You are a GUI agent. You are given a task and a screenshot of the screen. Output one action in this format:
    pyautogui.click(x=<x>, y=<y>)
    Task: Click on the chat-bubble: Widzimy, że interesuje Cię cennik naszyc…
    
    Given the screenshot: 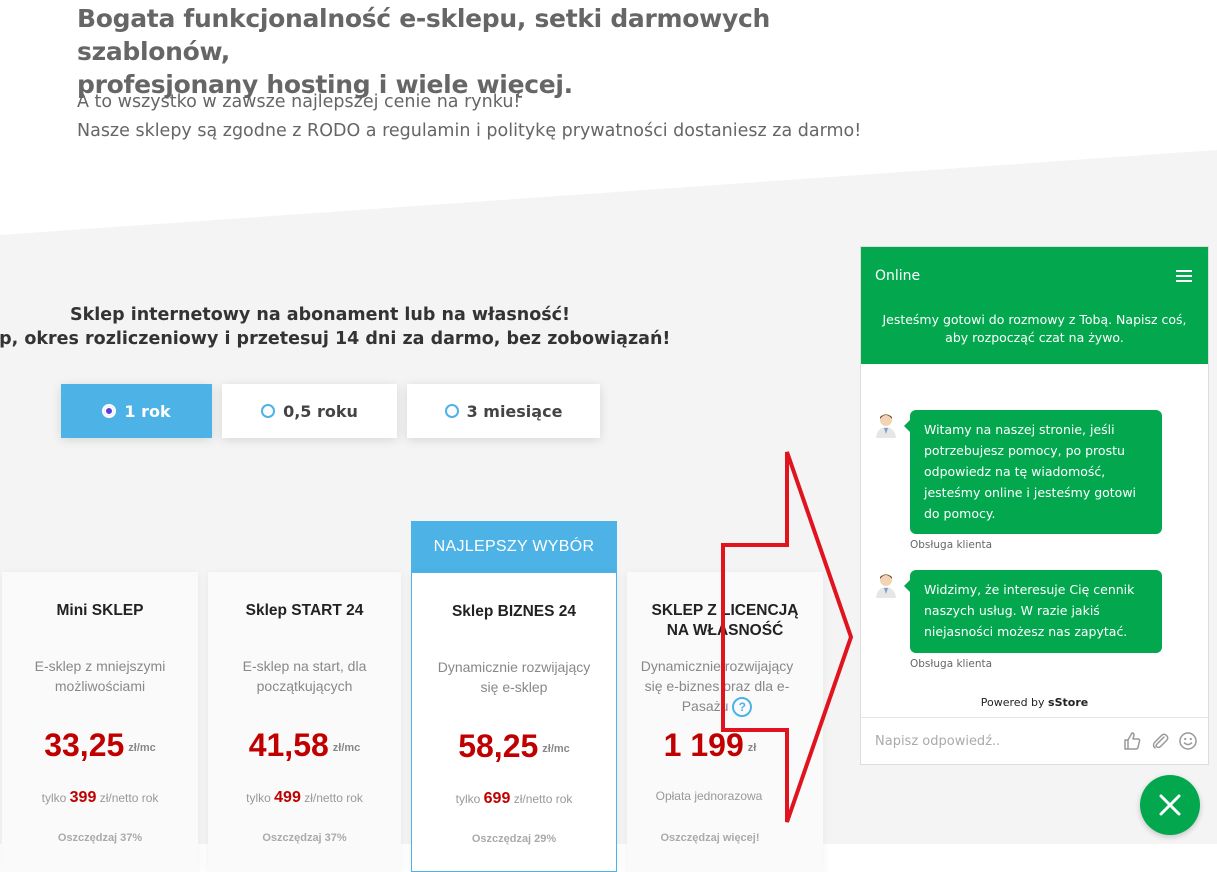 What is the action you would take?
    pyautogui.click(x=1033, y=611)
    